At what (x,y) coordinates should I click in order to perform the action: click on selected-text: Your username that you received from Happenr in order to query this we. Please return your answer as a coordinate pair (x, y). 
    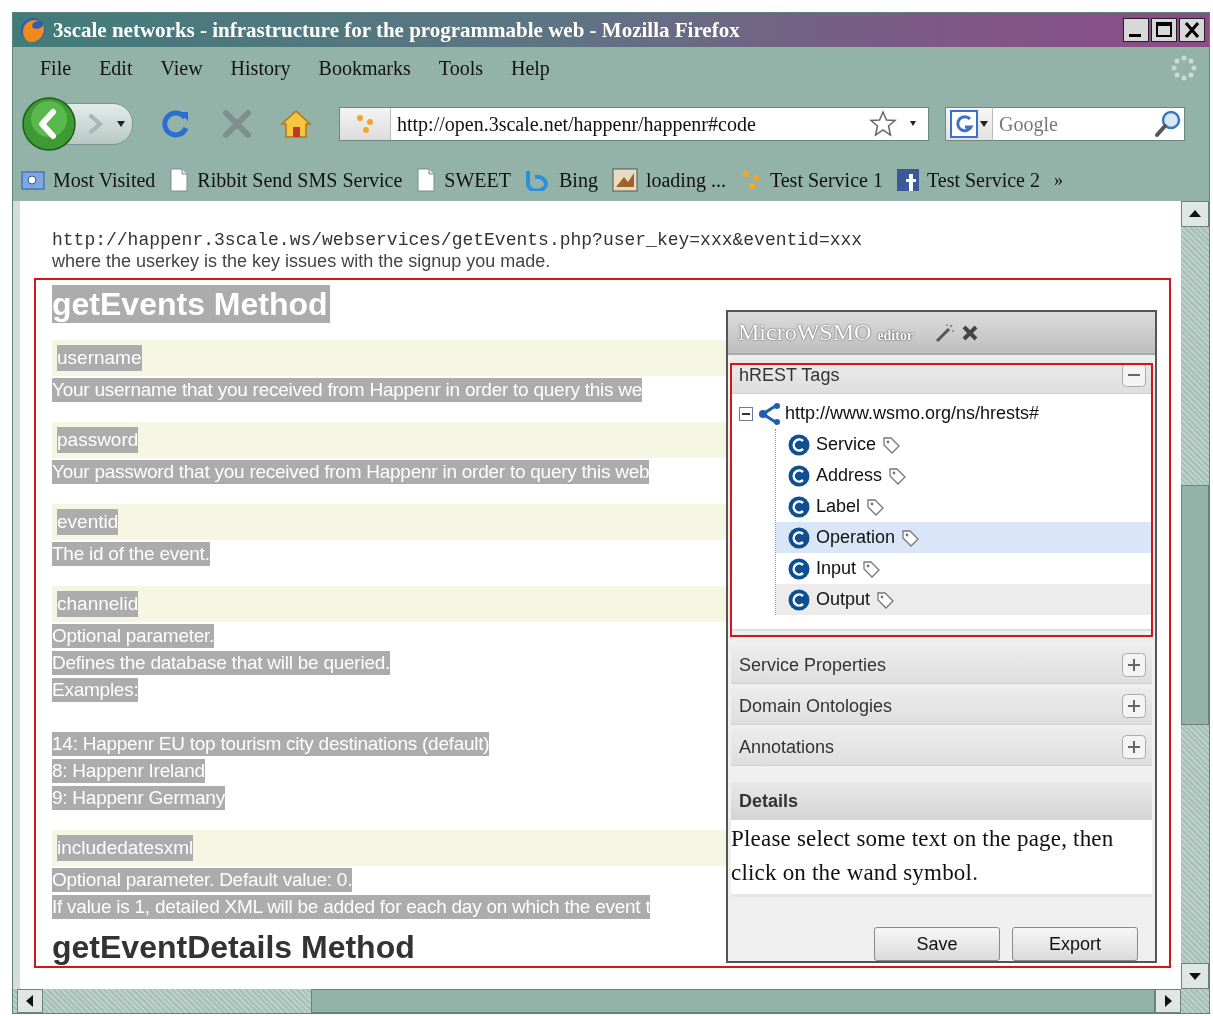
    Looking at the image, I should click on (347, 389).